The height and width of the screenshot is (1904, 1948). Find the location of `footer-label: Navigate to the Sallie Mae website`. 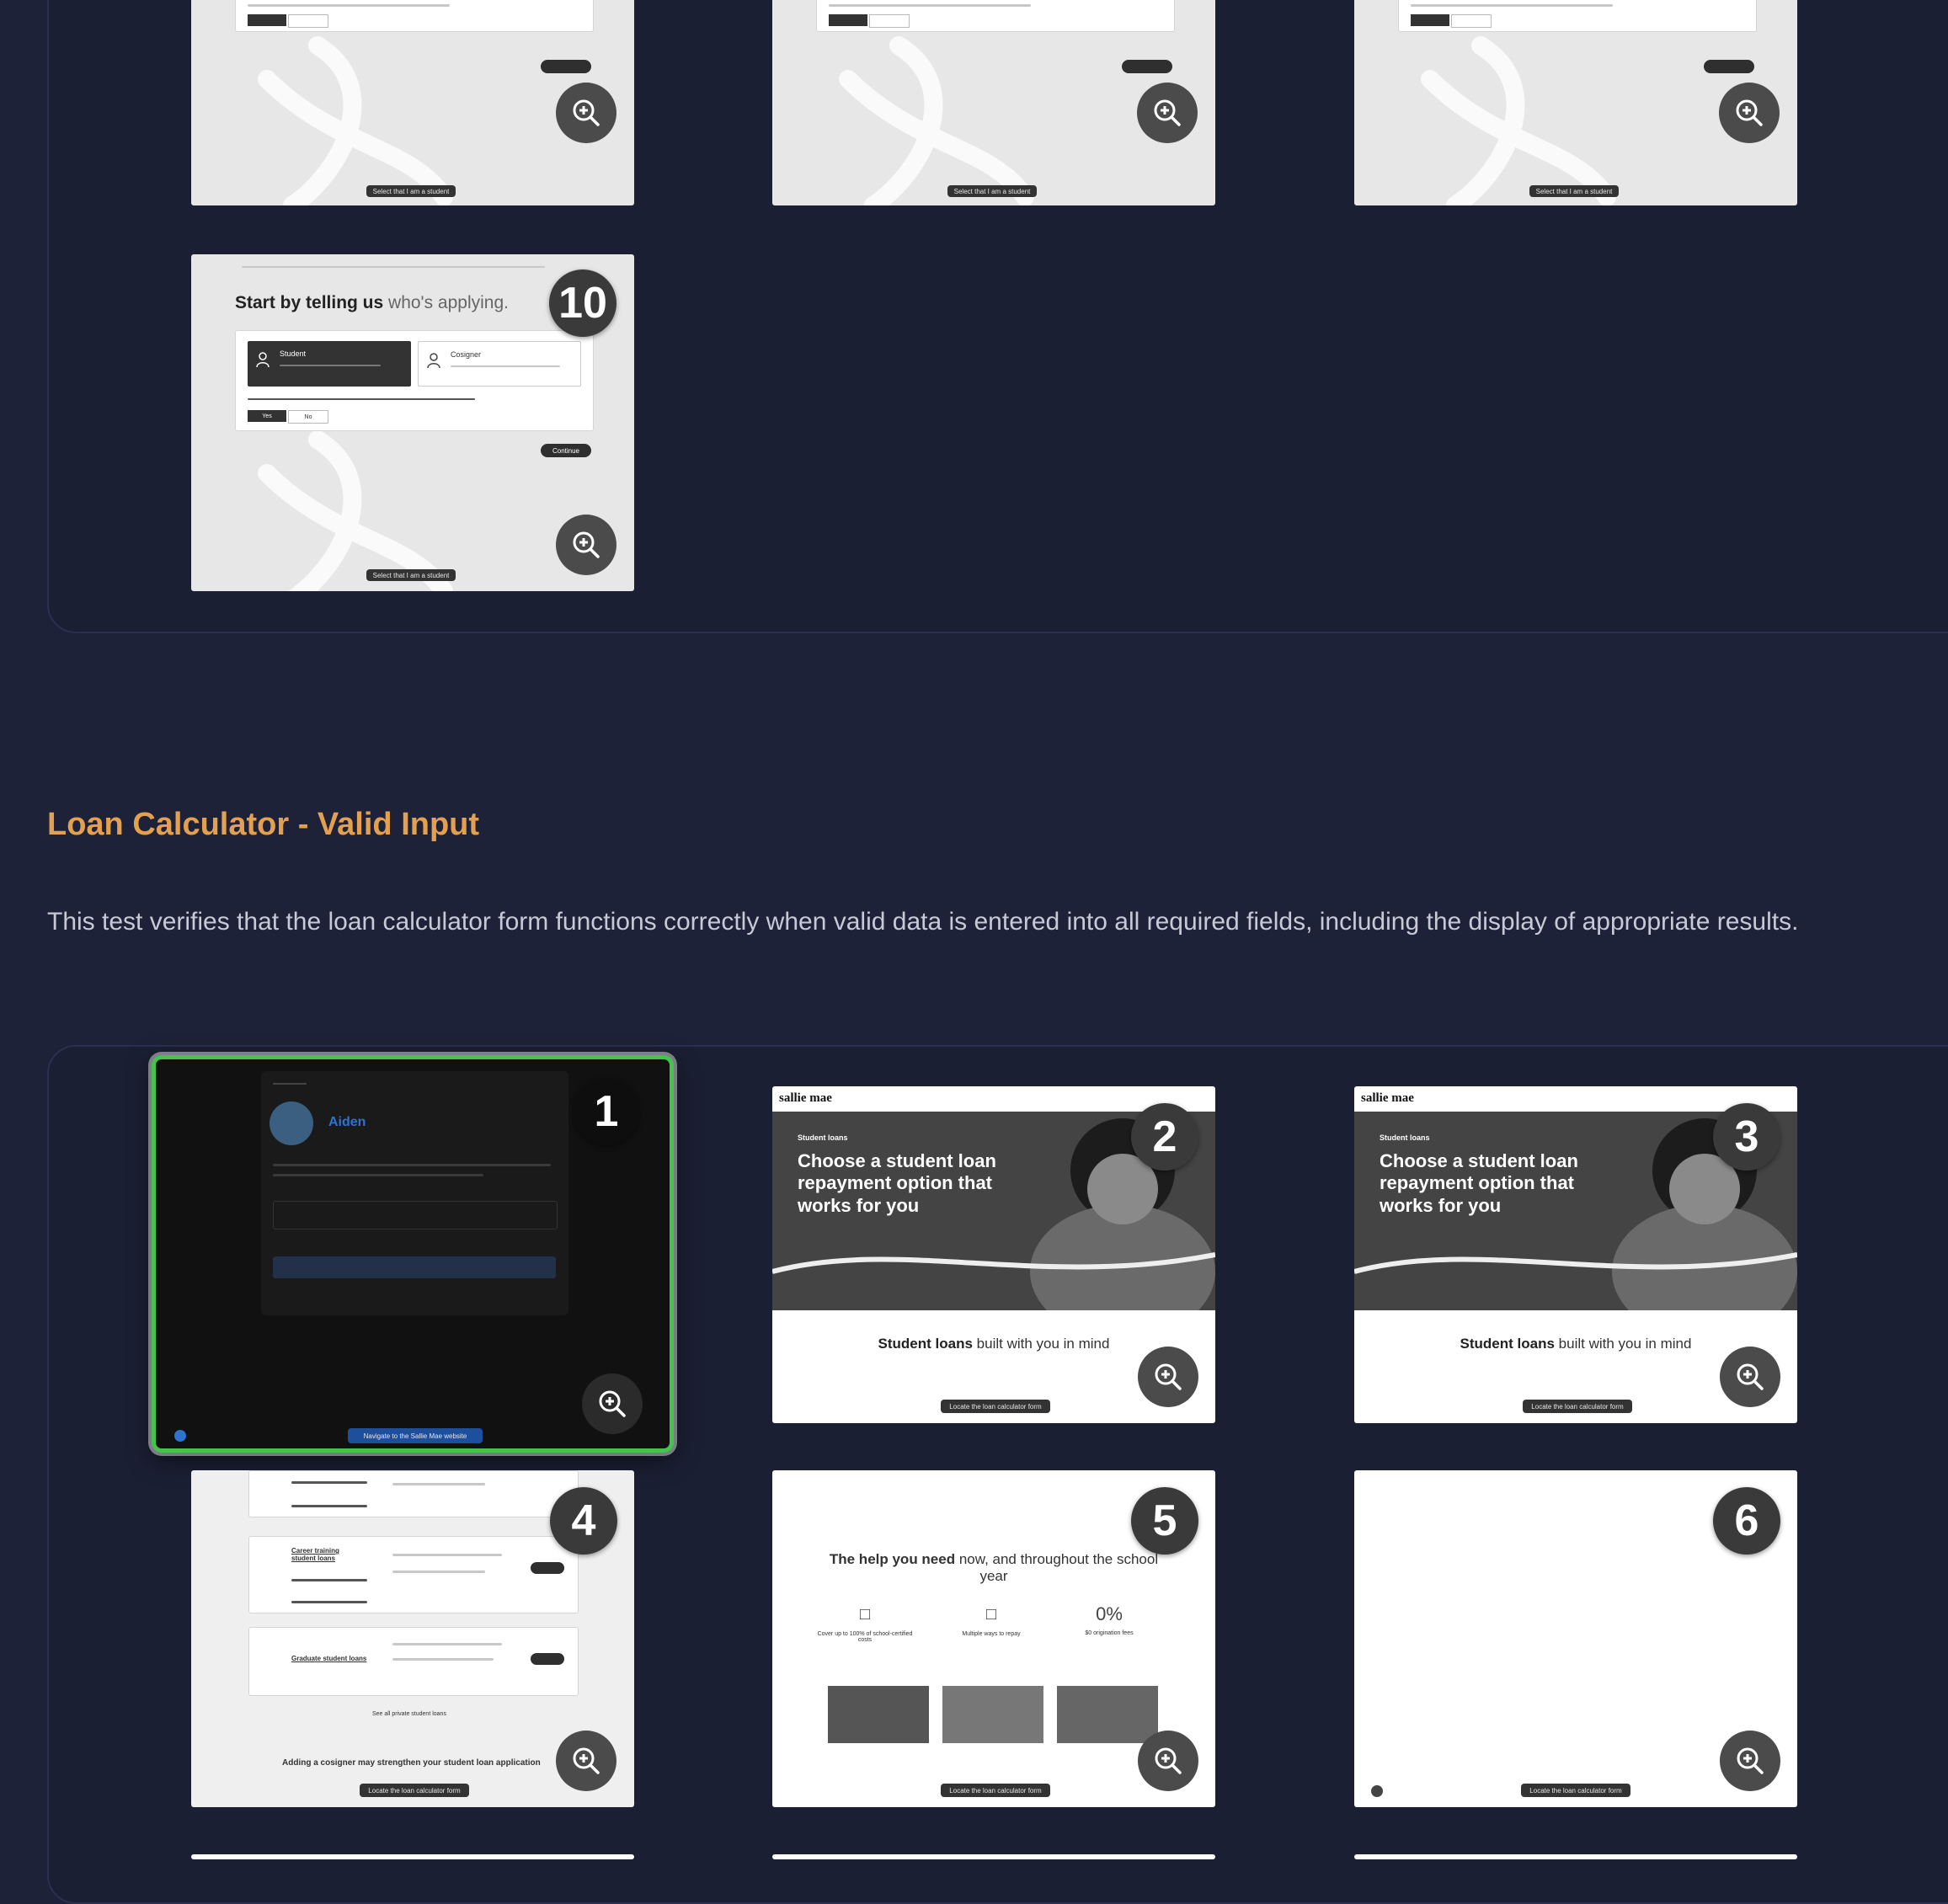

footer-label: Navigate to the Sallie Mae website is located at coordinates (415, 1435).